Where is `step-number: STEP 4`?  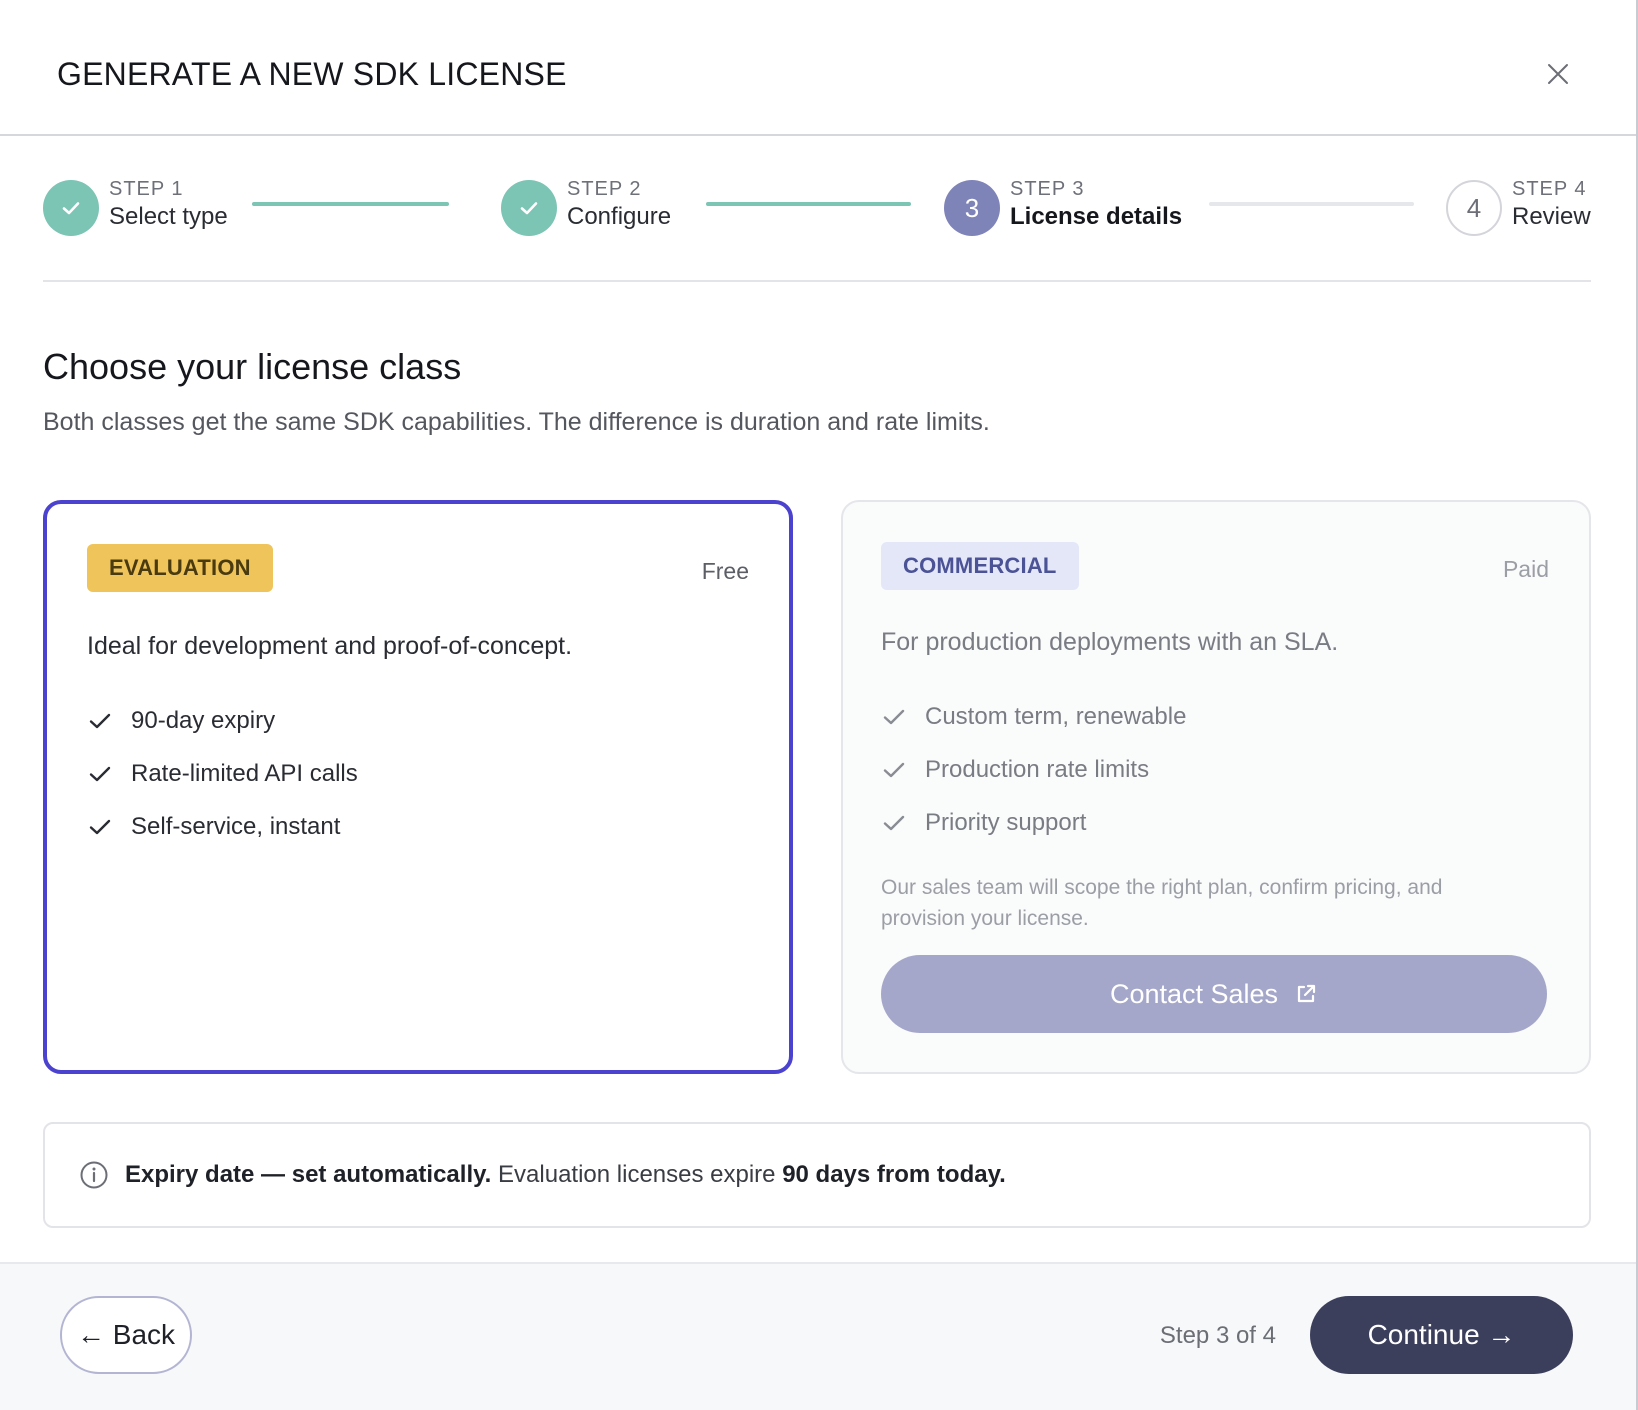
step-number: STEP 4 is located at coordinates (1549, 189).